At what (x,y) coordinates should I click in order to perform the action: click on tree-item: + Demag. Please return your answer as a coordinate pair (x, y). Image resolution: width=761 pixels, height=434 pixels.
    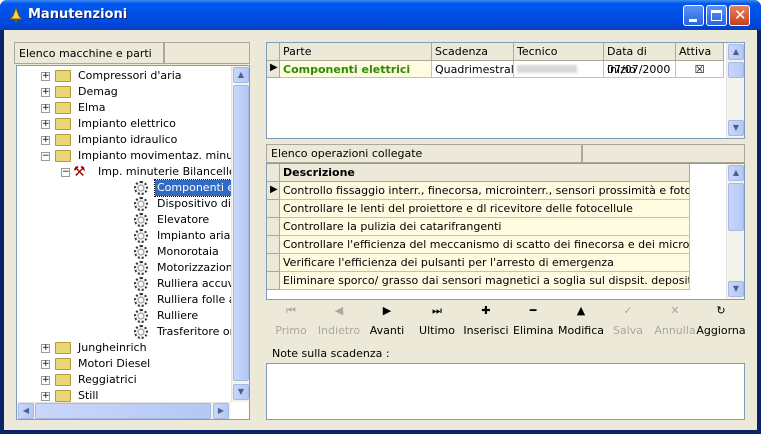
    Looking at the image, I should click on (123, 92).